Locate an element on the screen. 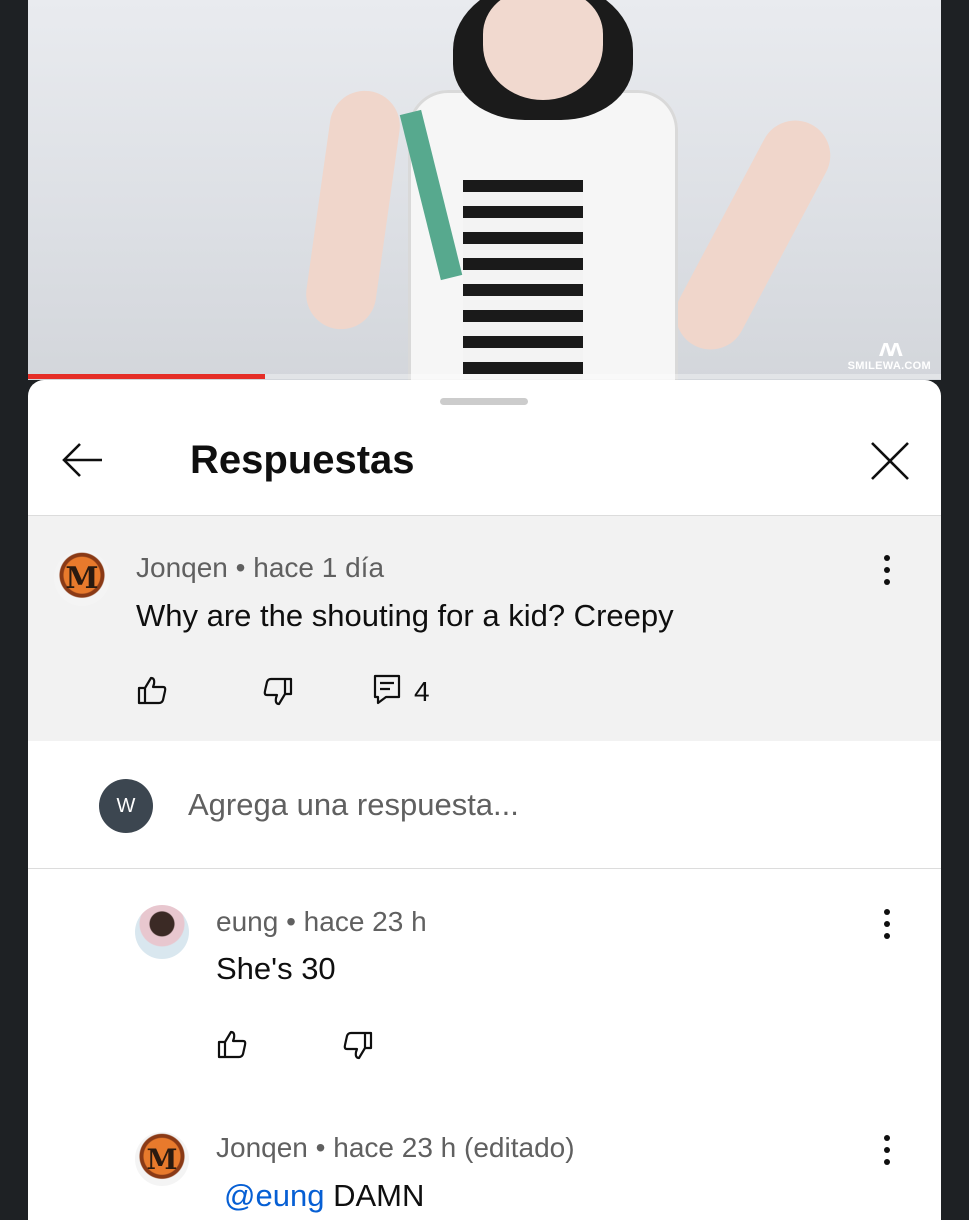 The height and width of the screenshot is (1220, 969). reply-count: 4 is located at coordinates (422, 691).